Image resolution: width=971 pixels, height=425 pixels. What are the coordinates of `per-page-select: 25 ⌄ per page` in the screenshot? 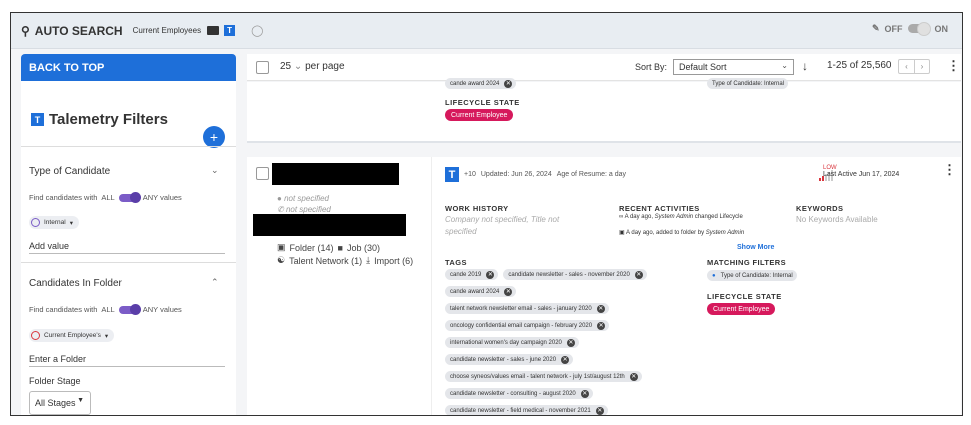 It's located at (312, 66).